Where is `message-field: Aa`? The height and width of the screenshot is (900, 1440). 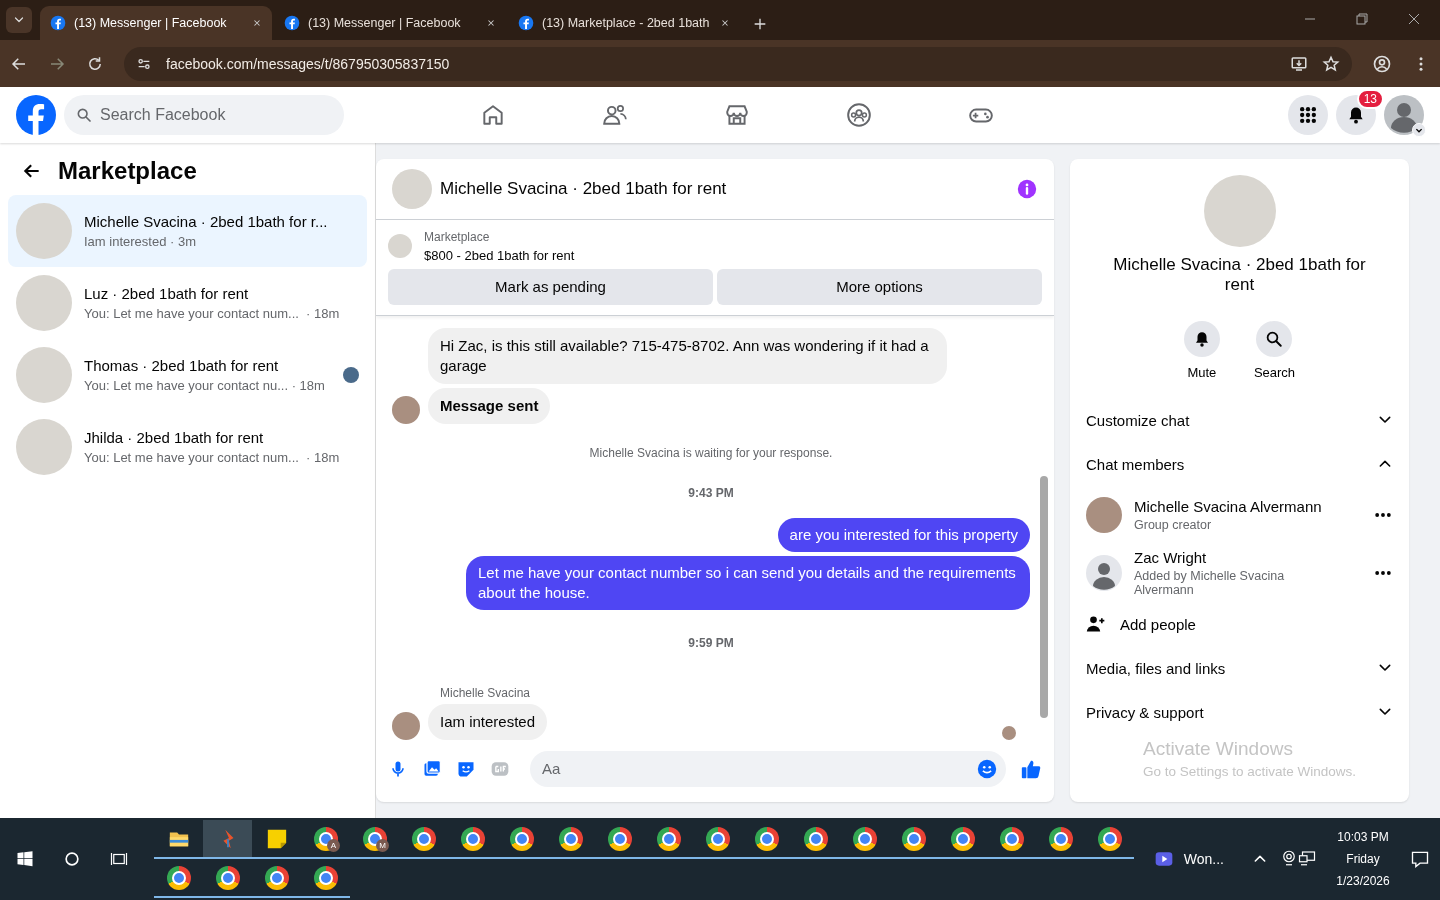
message-field: Aa is located at coordinates (768, 769).